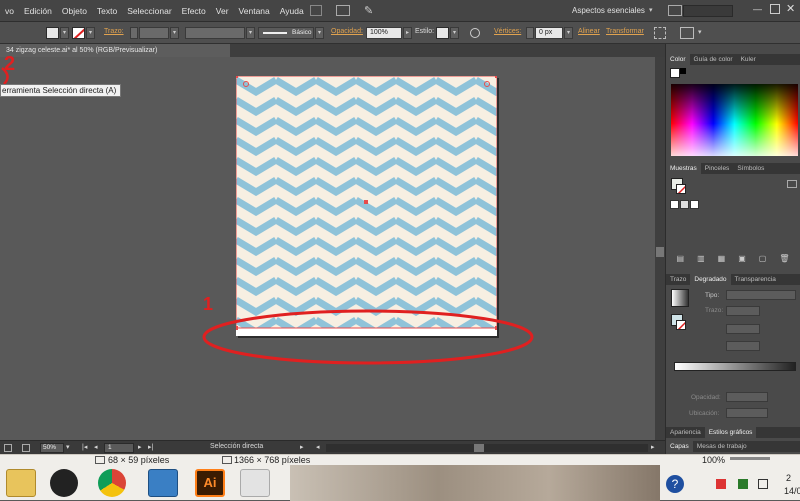 Image resolution: width=800 pixels, height=501 pixels. What do you see at coordinates (660, 33) in the screenshot?
I see `isolate-icon` at bounding box center [660, 33].